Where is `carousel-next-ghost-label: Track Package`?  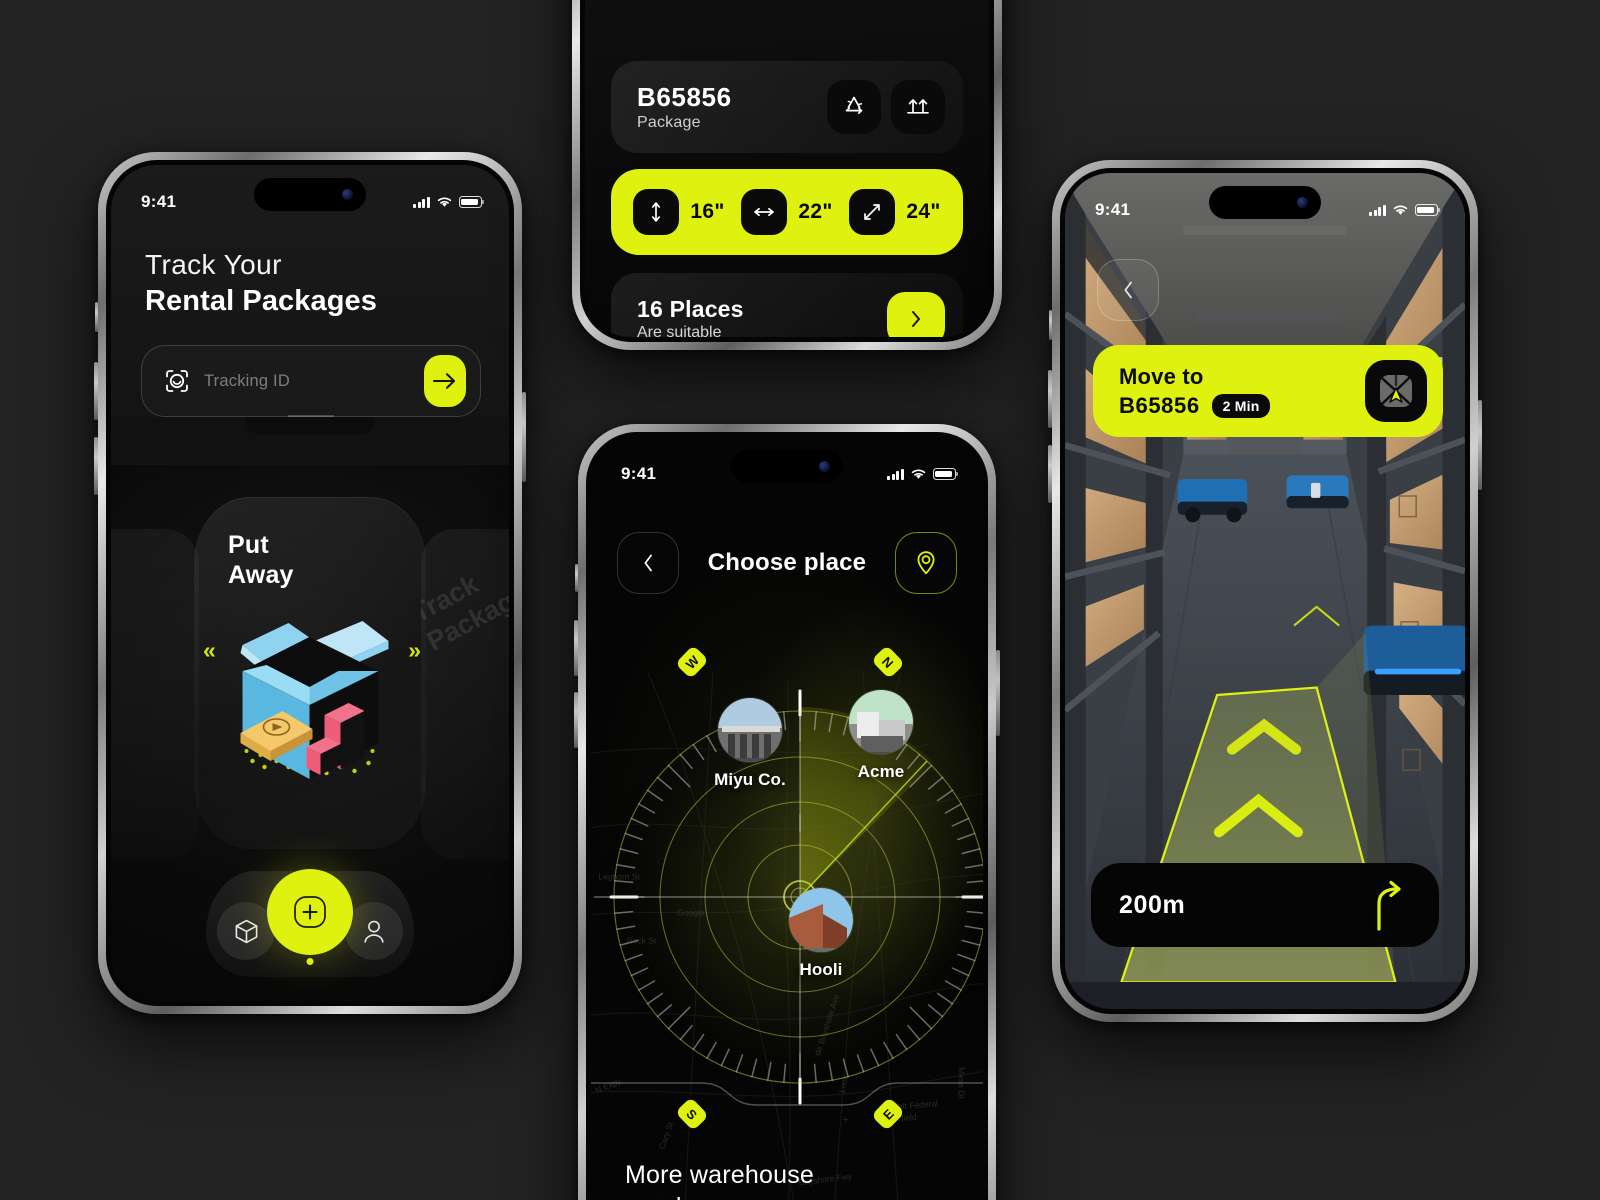 carousel-next-ghost-label: Track Package is located at coordinates (465, 612).